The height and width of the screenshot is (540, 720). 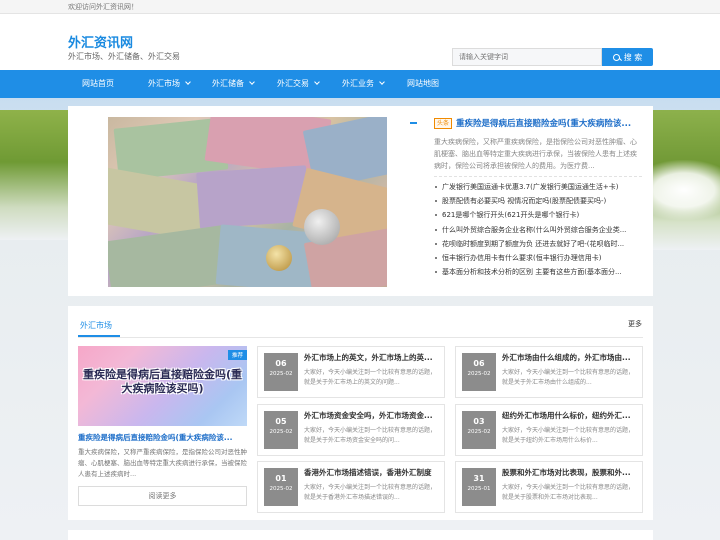 What do you see at coordinates (527, 57) in the screenshot?
I see `search-input` at bounding box center [527, 57].